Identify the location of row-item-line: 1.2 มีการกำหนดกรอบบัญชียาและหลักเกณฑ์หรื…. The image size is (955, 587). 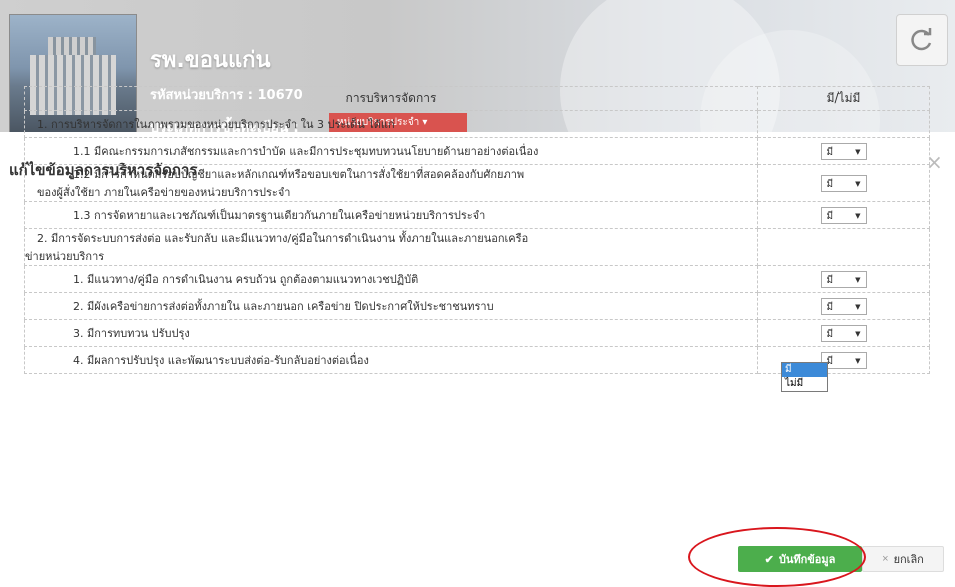
(299, 174).